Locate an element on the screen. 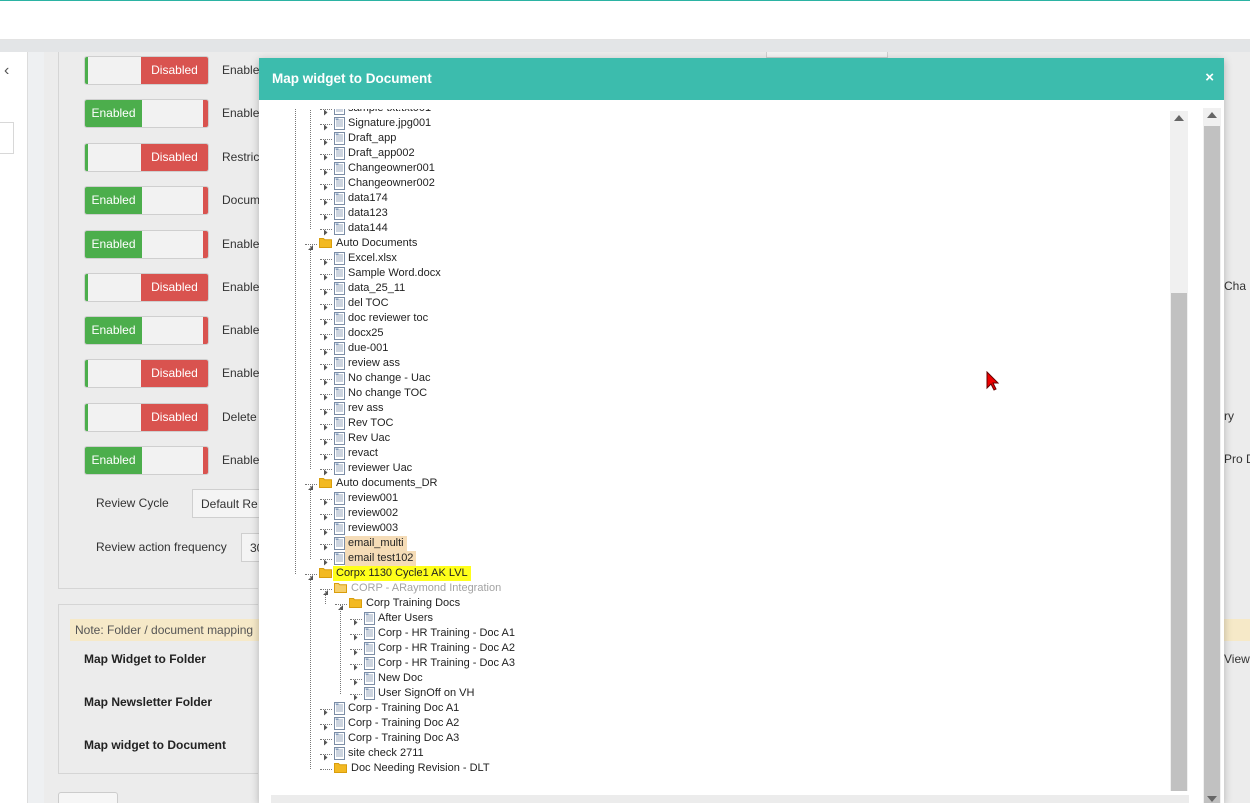 Image resolution: width=1250 pixels, height=803 pixels. tree-document: site check 2711 is located at coordinates (380, 753).